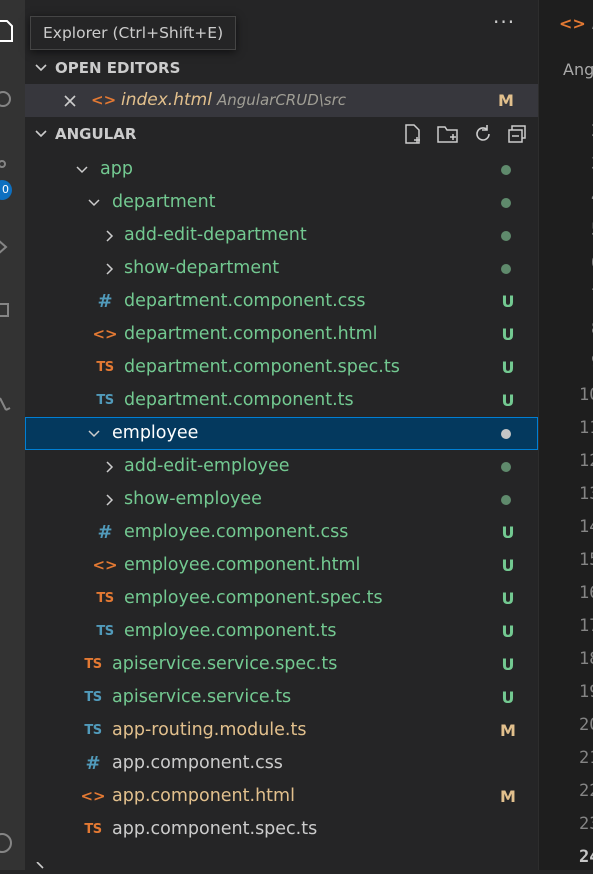 This screenshot has height=874, width=593. Describe the element at coordinates (236, 532) in the screenshot. I see `tree-item-label: employee.component.css` at that location.